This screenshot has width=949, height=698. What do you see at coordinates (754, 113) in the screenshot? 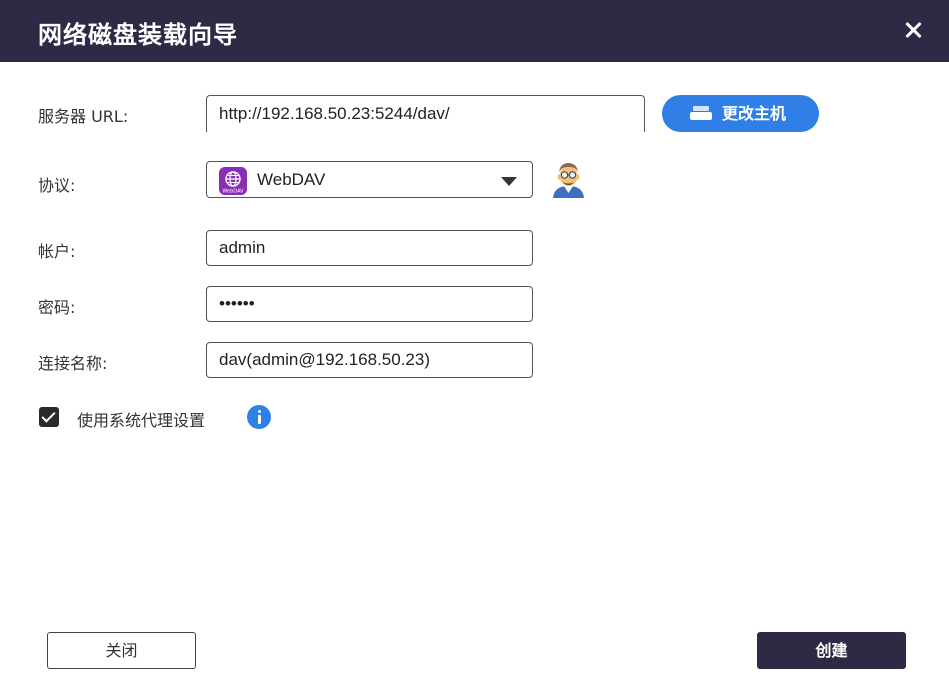
I see `change-host-label: 更改主机` at bounding box center [754, 113].